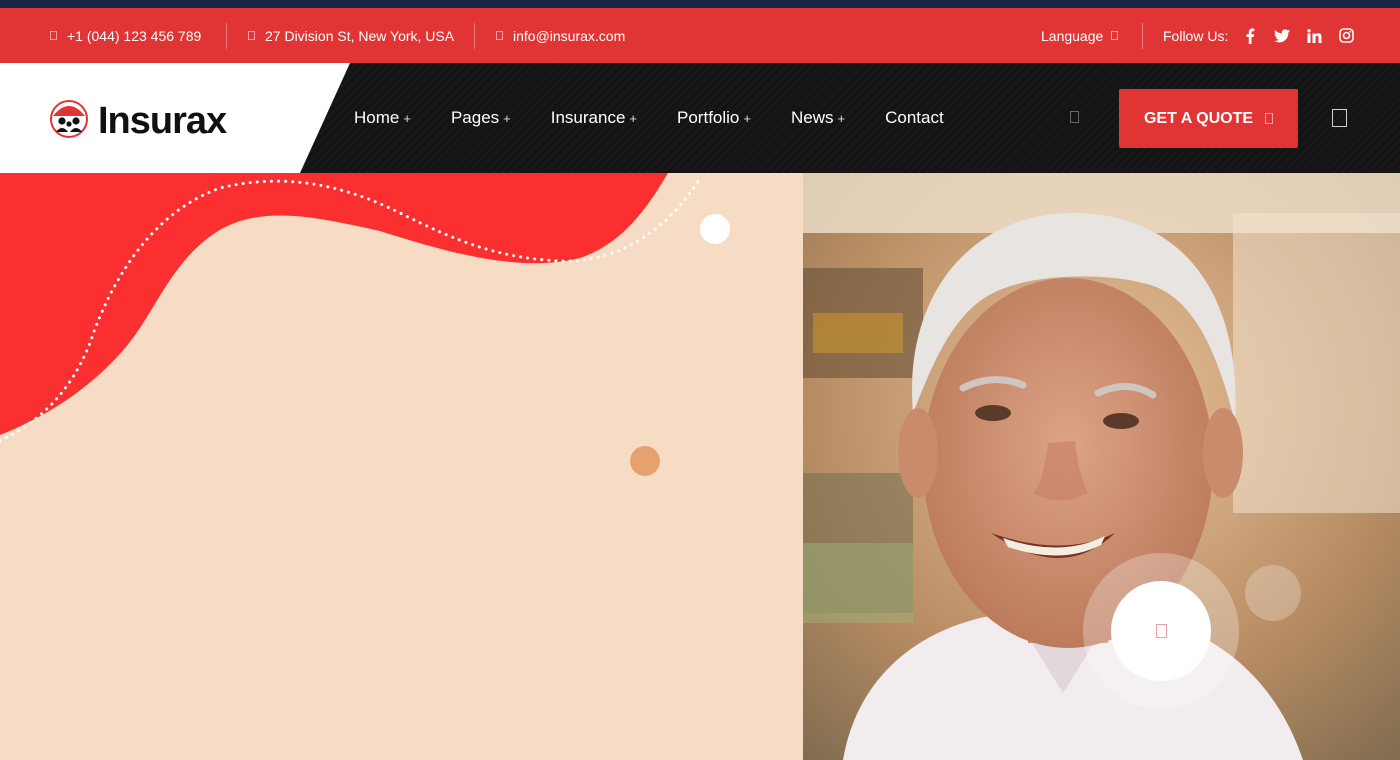  I want to click on nav-item-label: Portfolio, so click(708, 117).